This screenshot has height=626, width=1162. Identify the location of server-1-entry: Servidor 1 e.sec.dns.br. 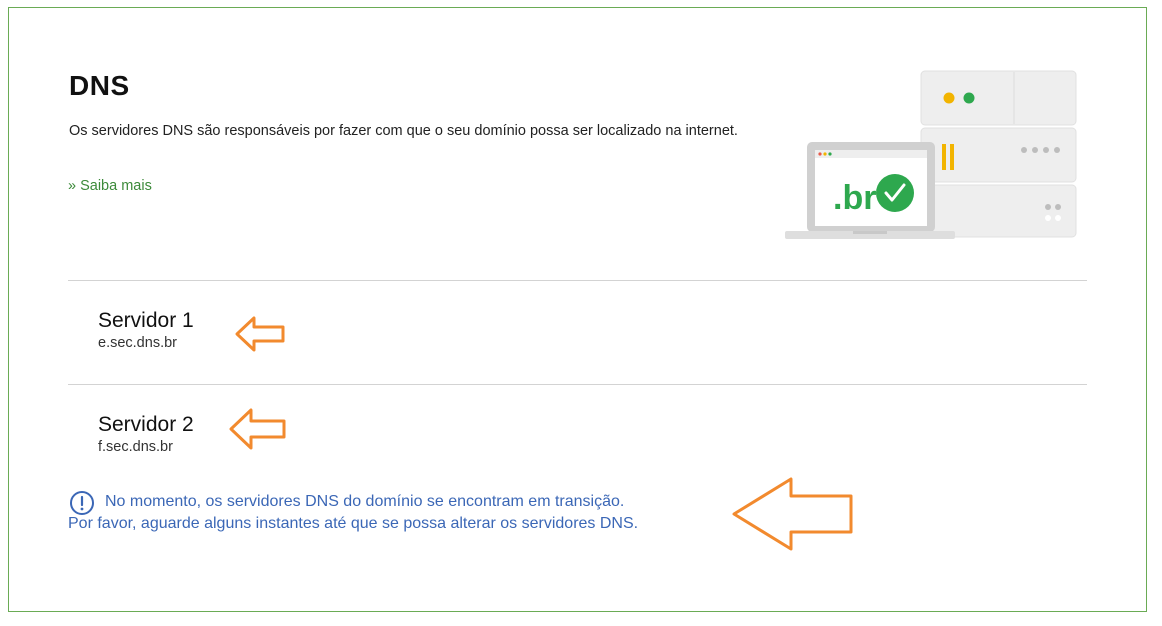
(146, 330).